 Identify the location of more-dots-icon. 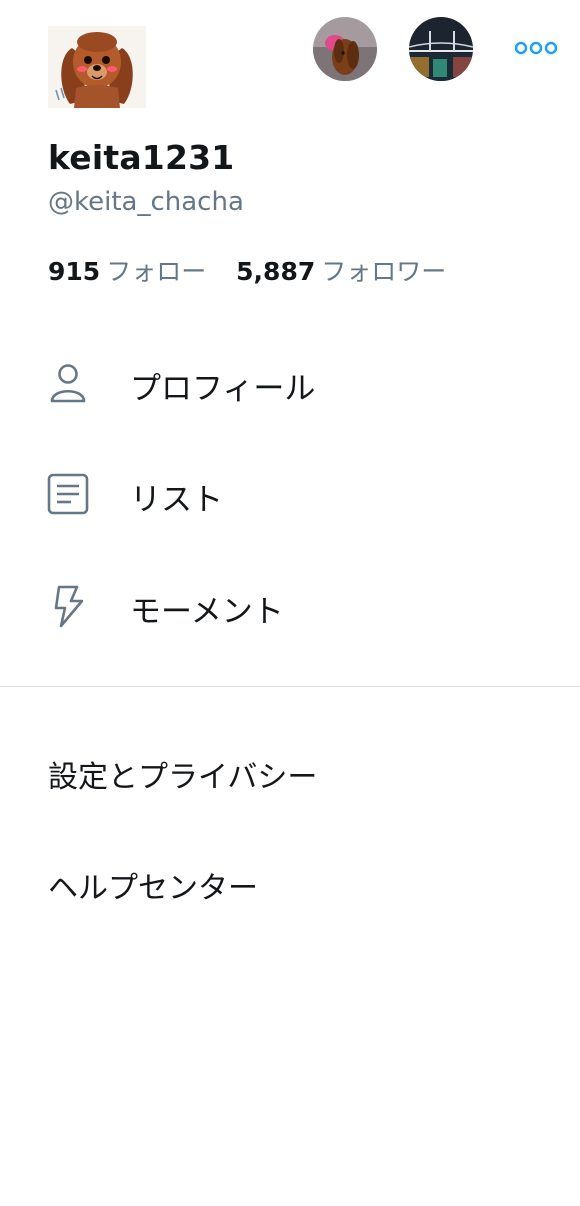
(536, 48).